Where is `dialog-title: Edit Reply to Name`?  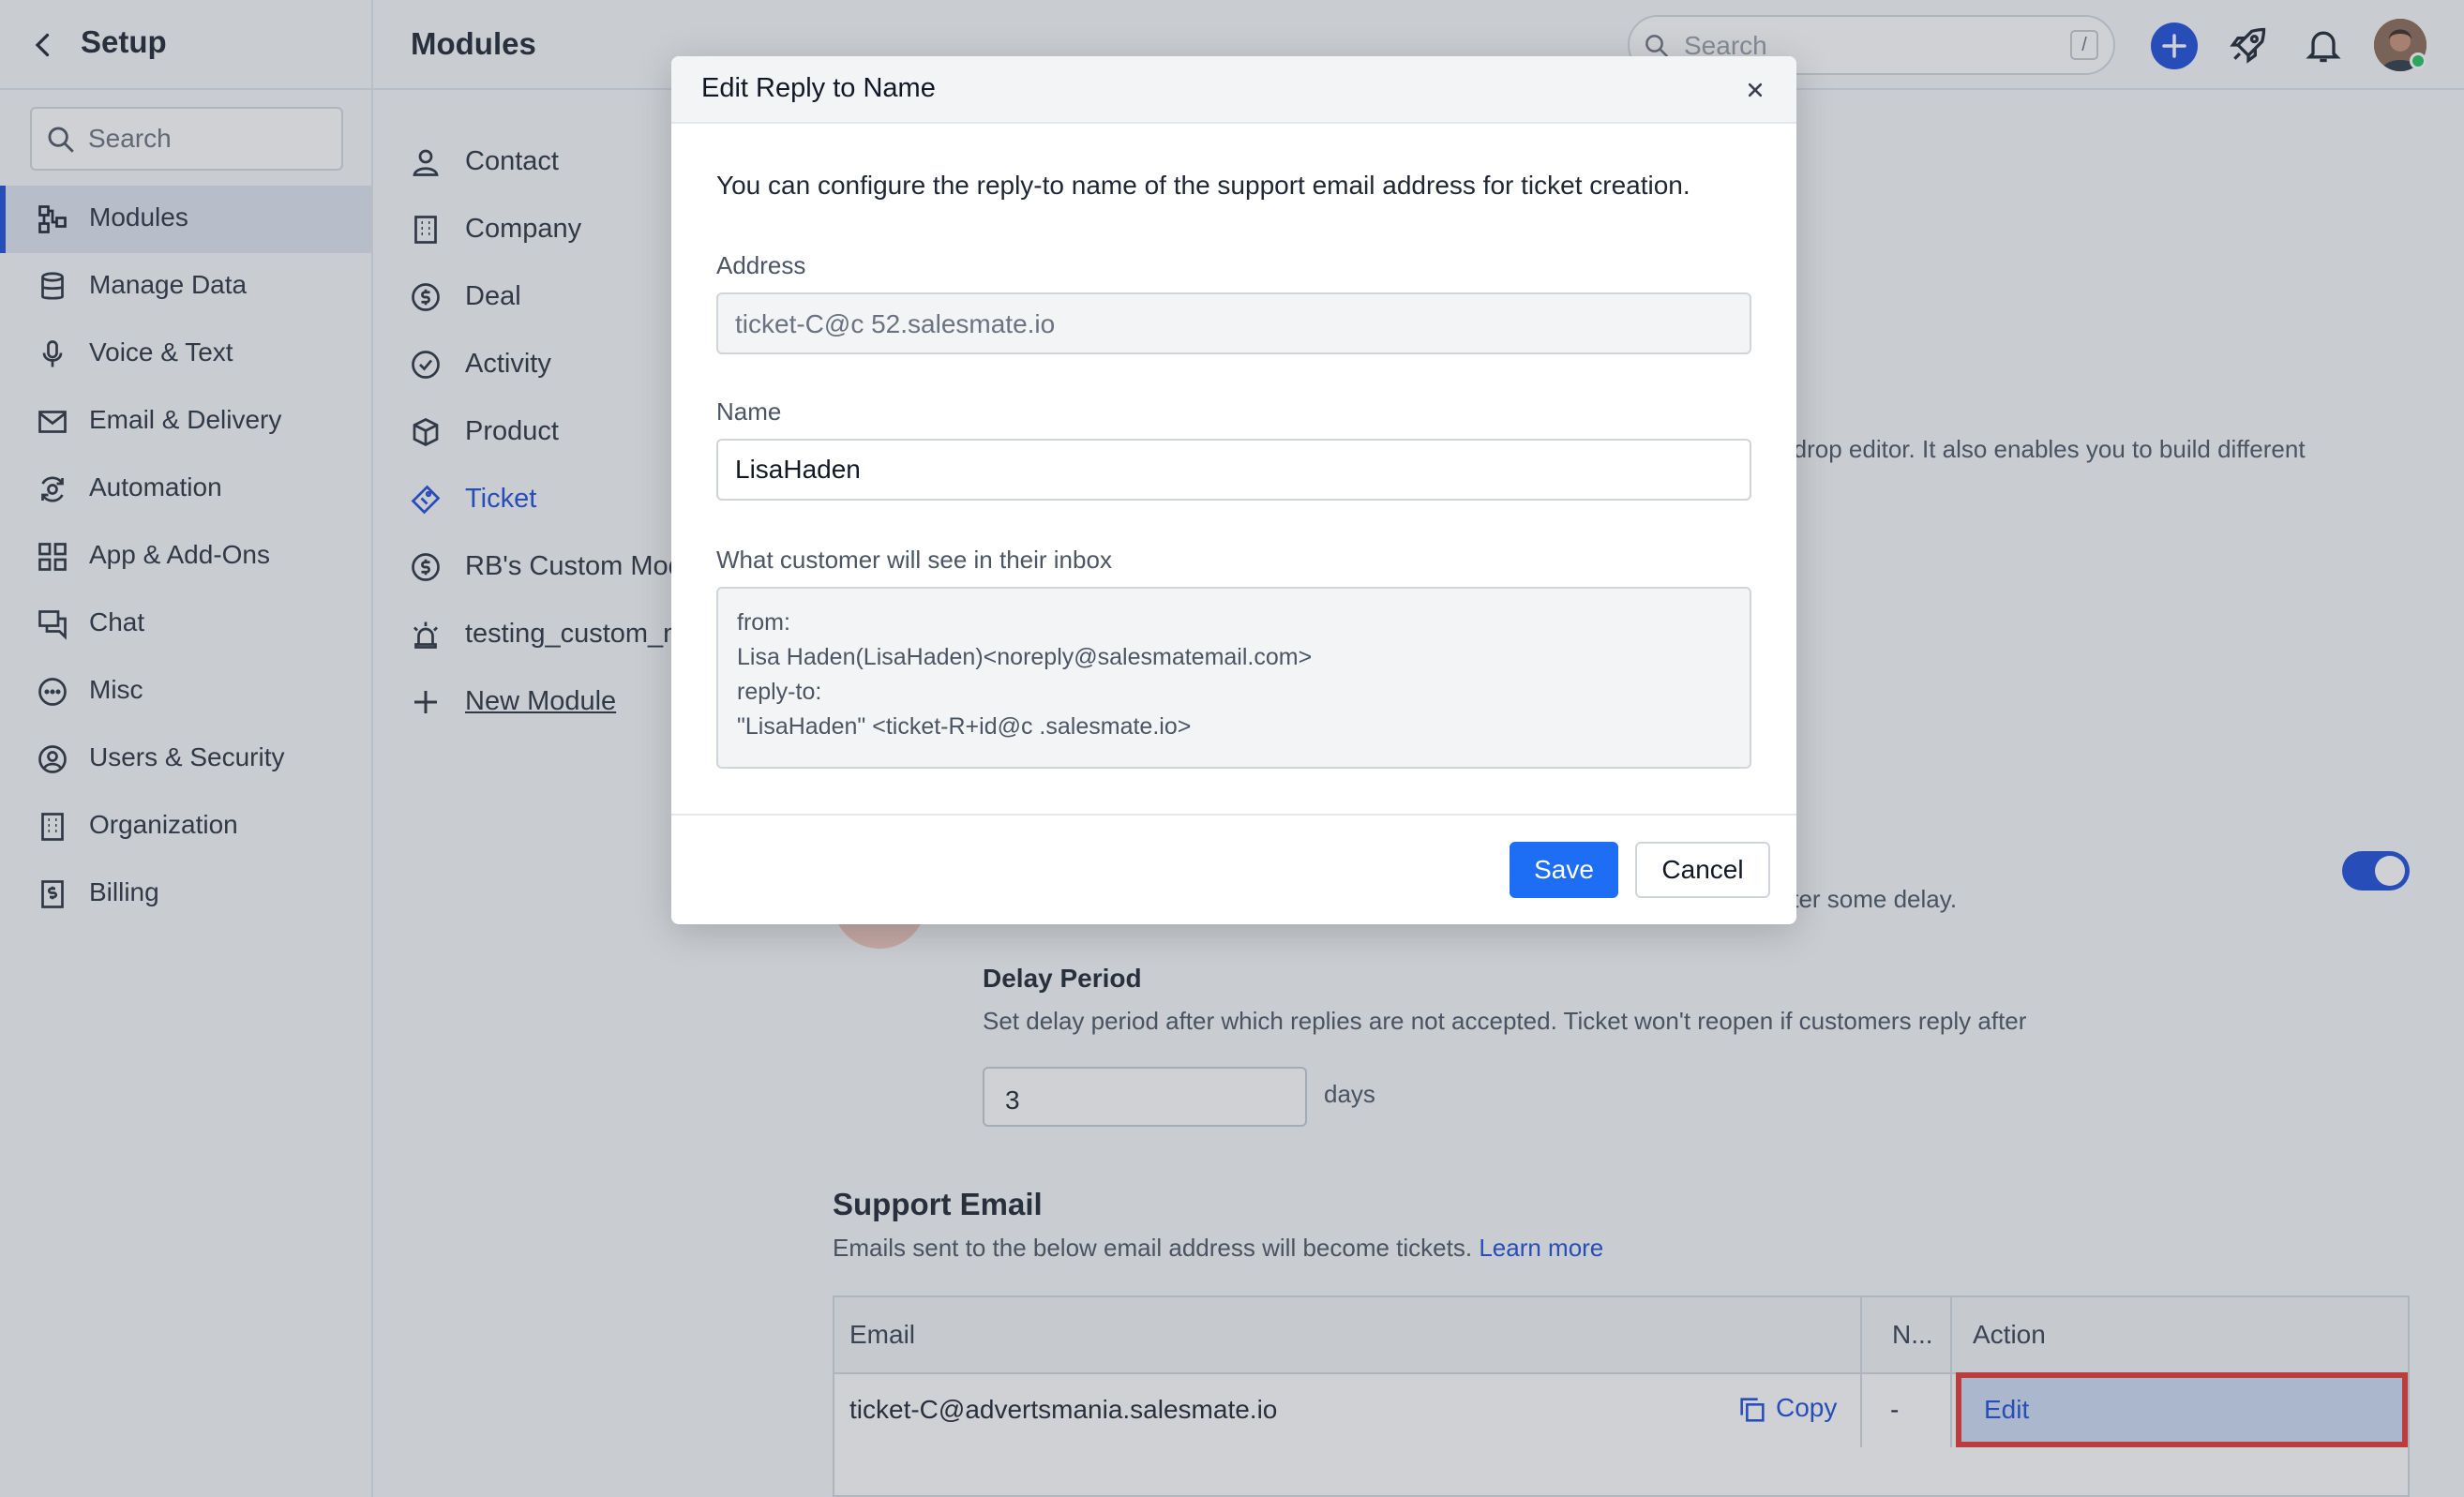
dialog-title: Edit Reply to Name is located at coordinates (818, 88).